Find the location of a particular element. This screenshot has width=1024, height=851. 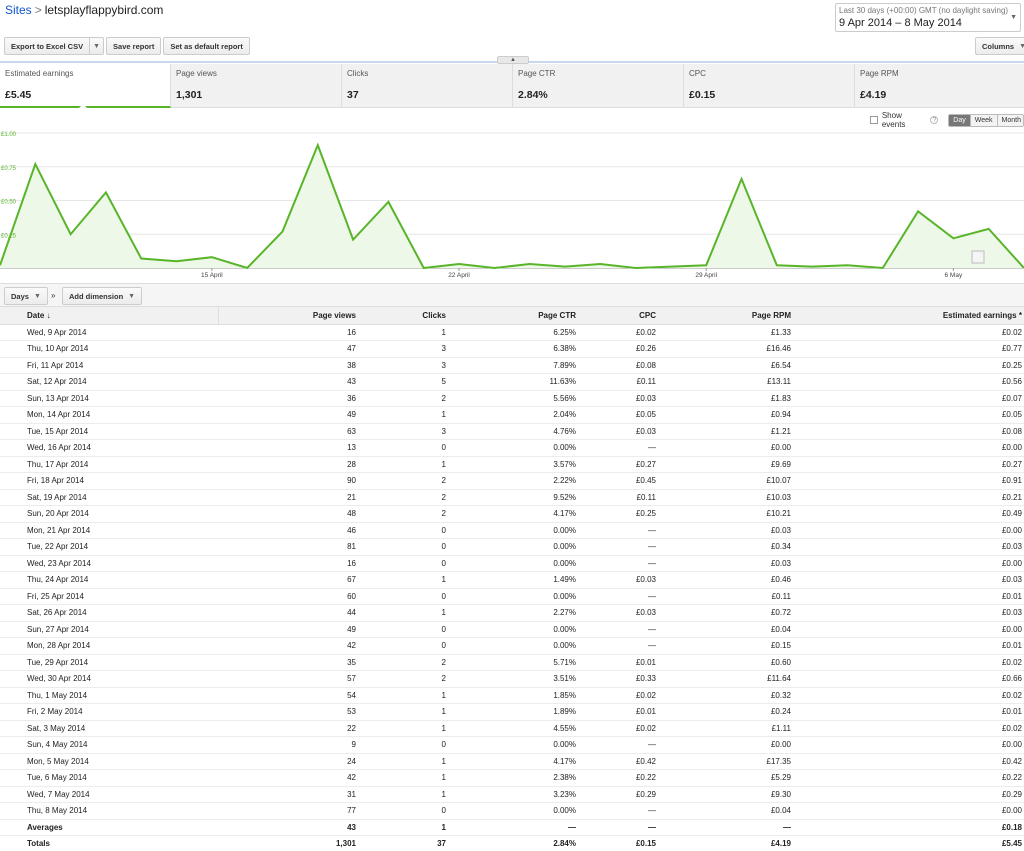

cell-page-ctr: 9.52% is located at coordinates (513, 497).